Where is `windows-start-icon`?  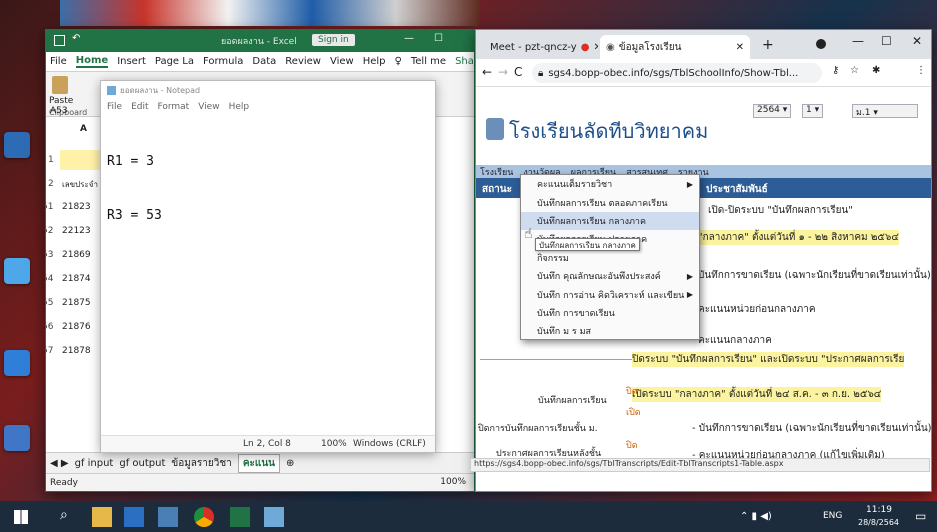 windows-start-icon is located at coordinates (21, 517).